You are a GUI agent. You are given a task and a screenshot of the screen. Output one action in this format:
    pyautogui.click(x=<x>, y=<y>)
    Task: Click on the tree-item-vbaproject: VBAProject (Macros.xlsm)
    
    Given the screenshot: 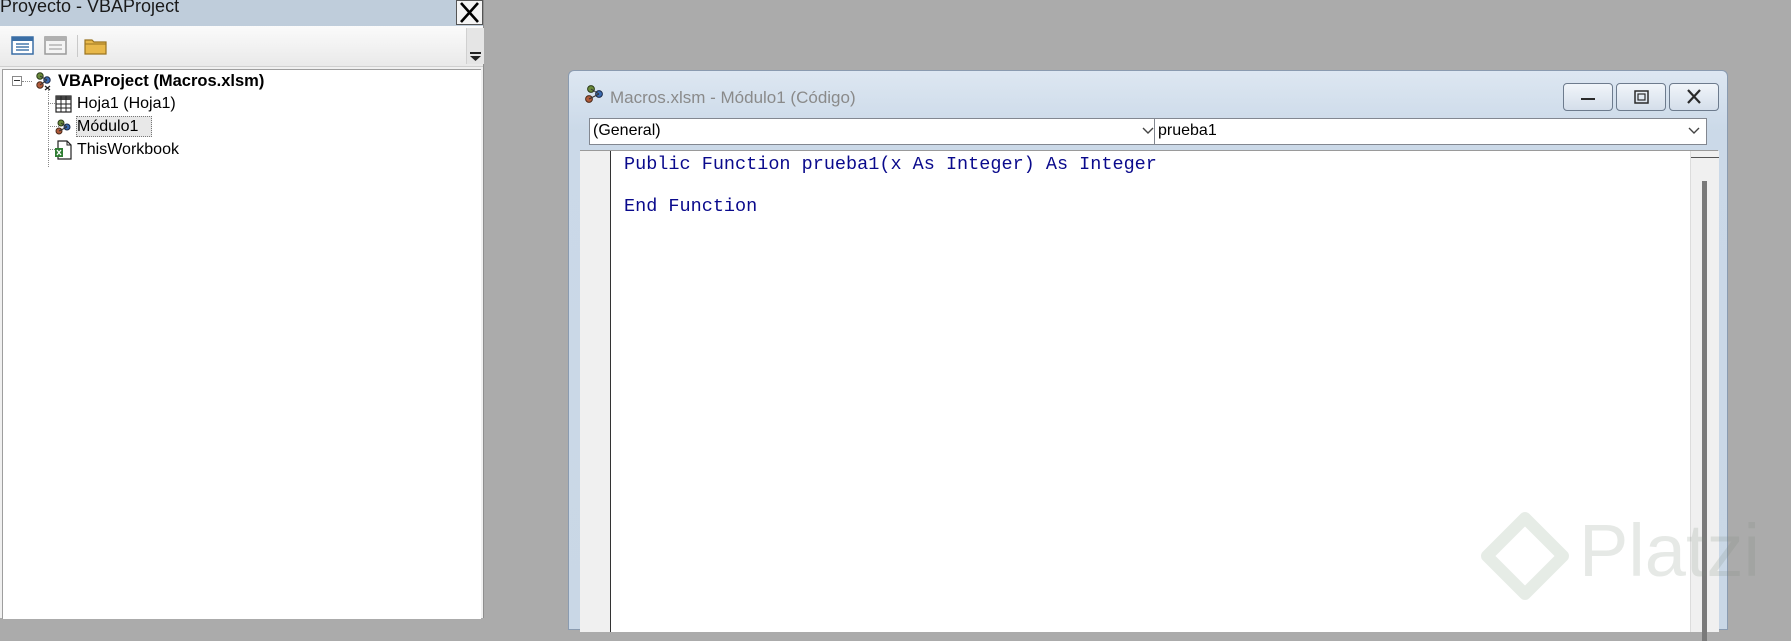 What is the action you would take?
    pyautogui.click(x=172, y=81)
    